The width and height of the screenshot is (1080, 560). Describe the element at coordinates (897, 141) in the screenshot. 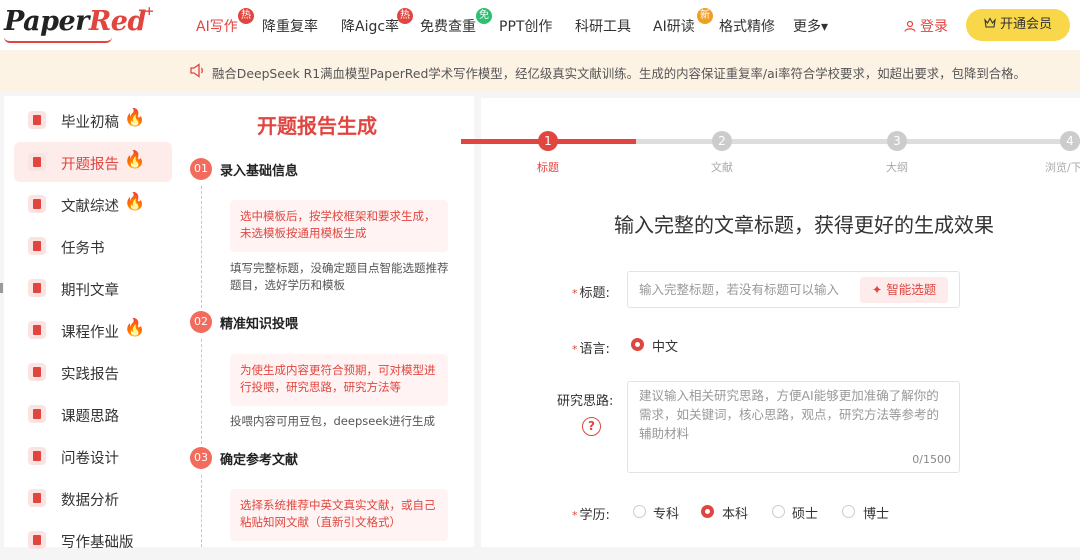

I see `progress-step-outline: 3` at that location.